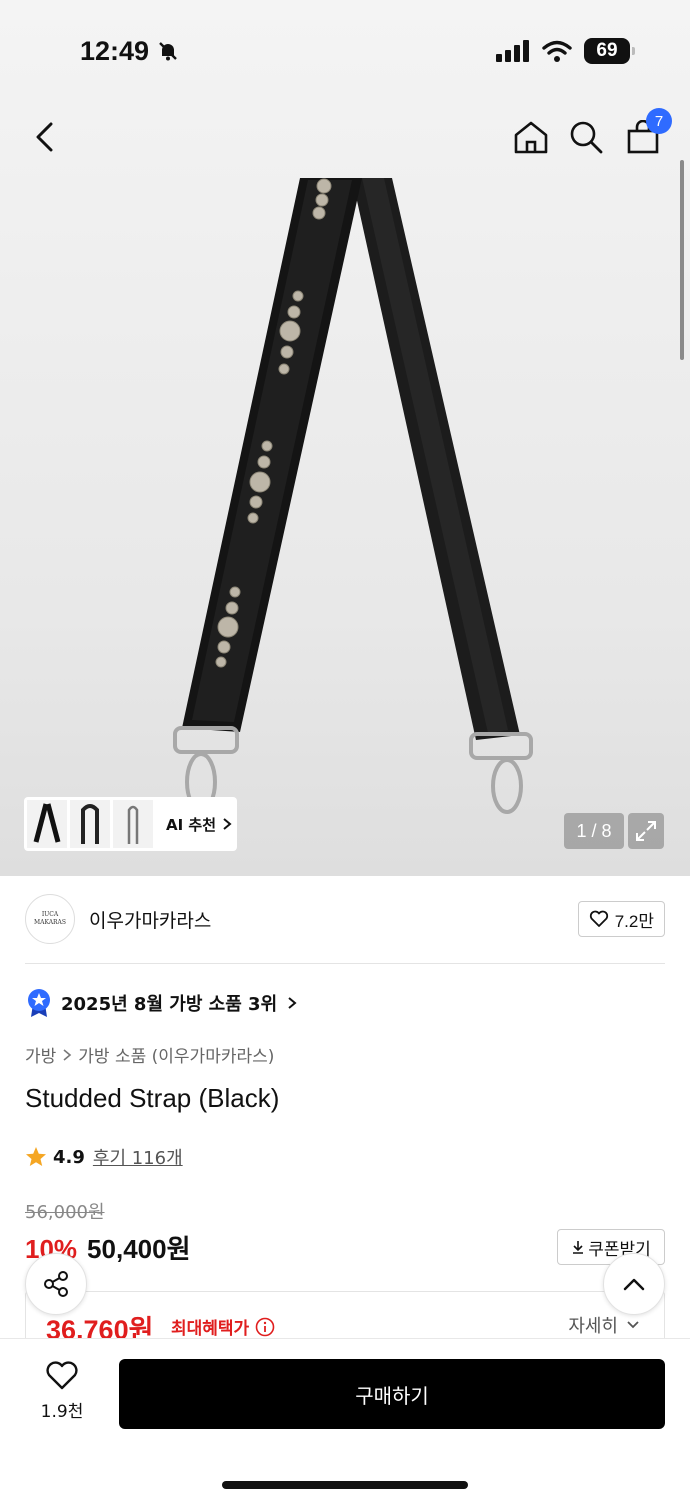 This screenshot has width=690, height=1500. I want to click on ai-recommend-strip: AI 추천, so click(130, 824).